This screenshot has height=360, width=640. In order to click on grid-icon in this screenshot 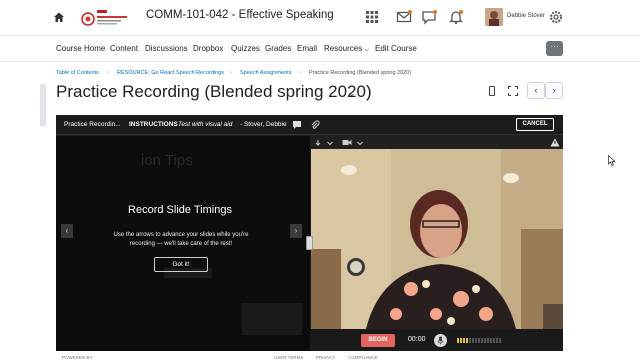, I will do `click(372, 17)`.